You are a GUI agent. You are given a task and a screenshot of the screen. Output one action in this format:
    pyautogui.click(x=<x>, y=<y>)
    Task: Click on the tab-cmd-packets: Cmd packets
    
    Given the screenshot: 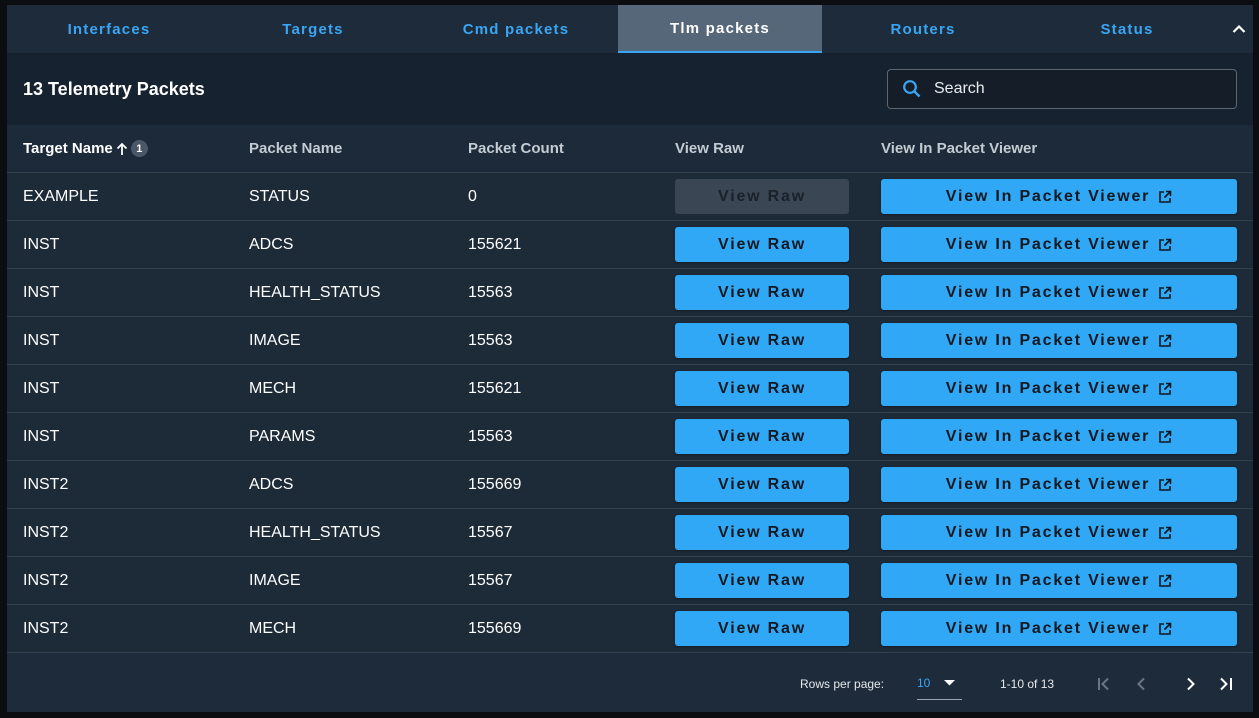 What is the action you would take?
    pyautogui.click(x=516, y=29)
    